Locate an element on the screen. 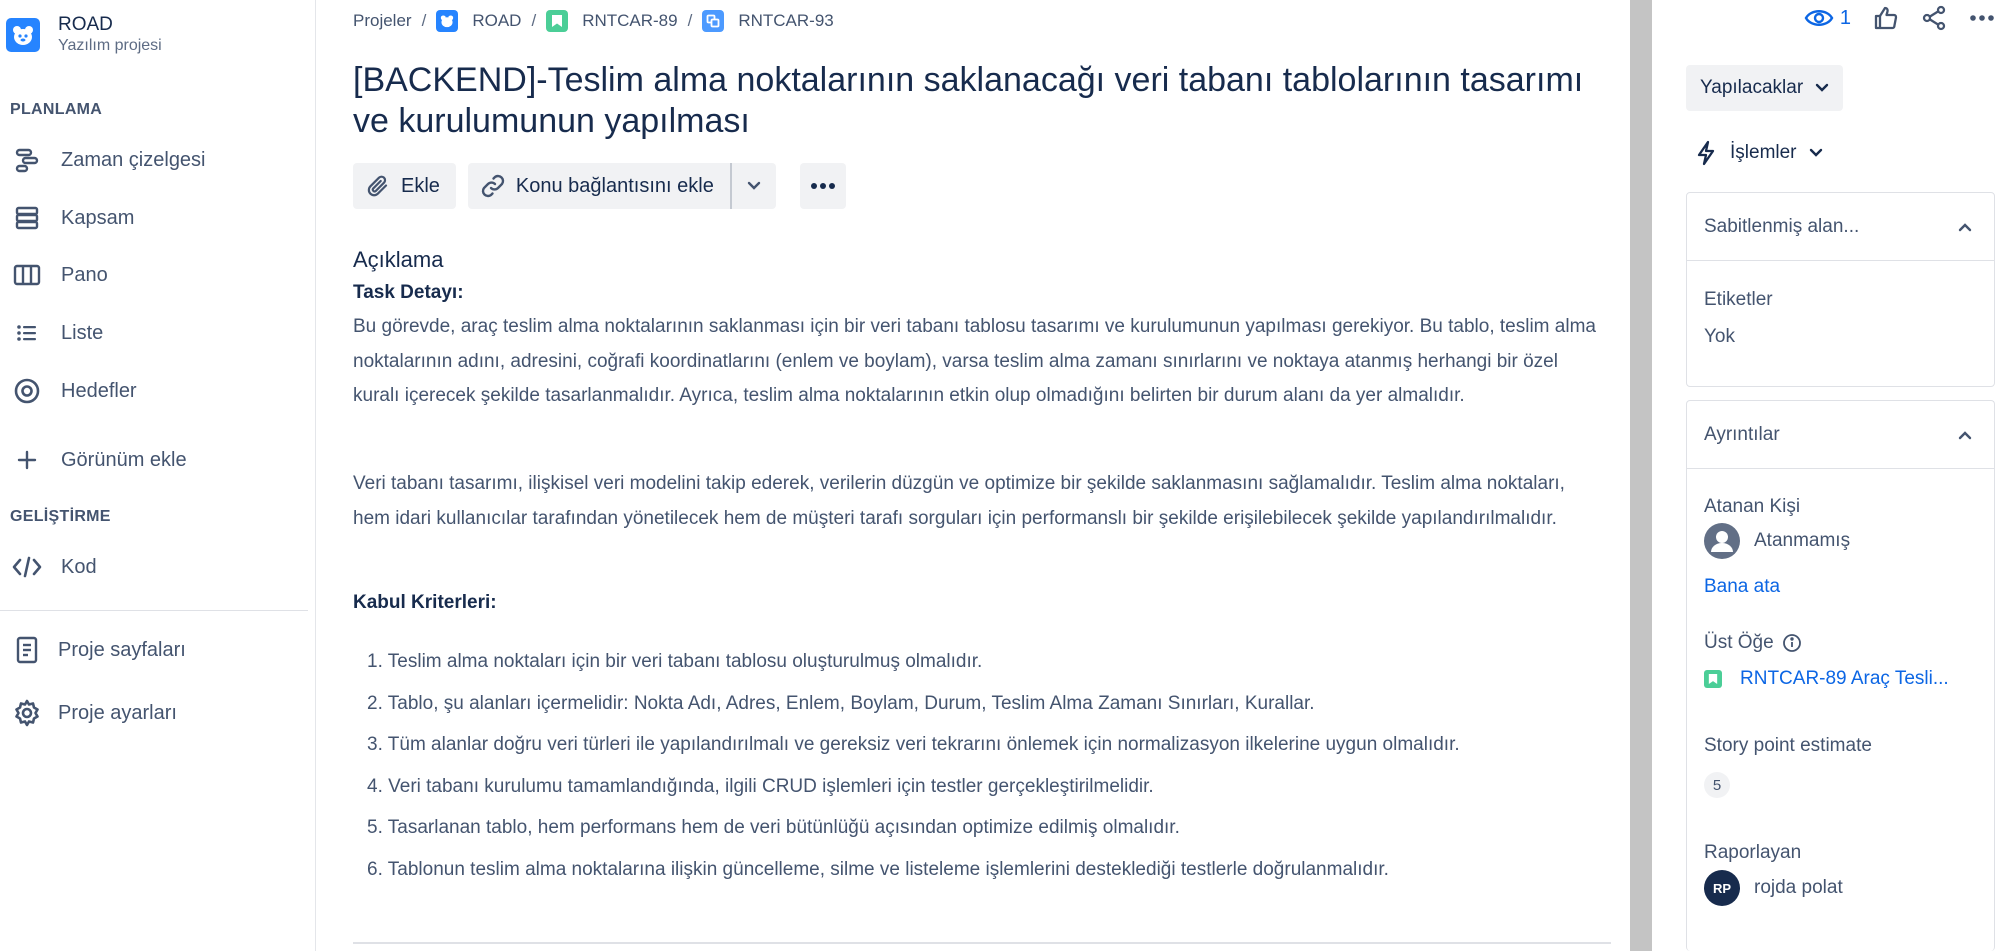 Image resolution: width=1999 pixels, height=951 pixels. actions-label: İşlemler is located at coordinates (1763, 152).